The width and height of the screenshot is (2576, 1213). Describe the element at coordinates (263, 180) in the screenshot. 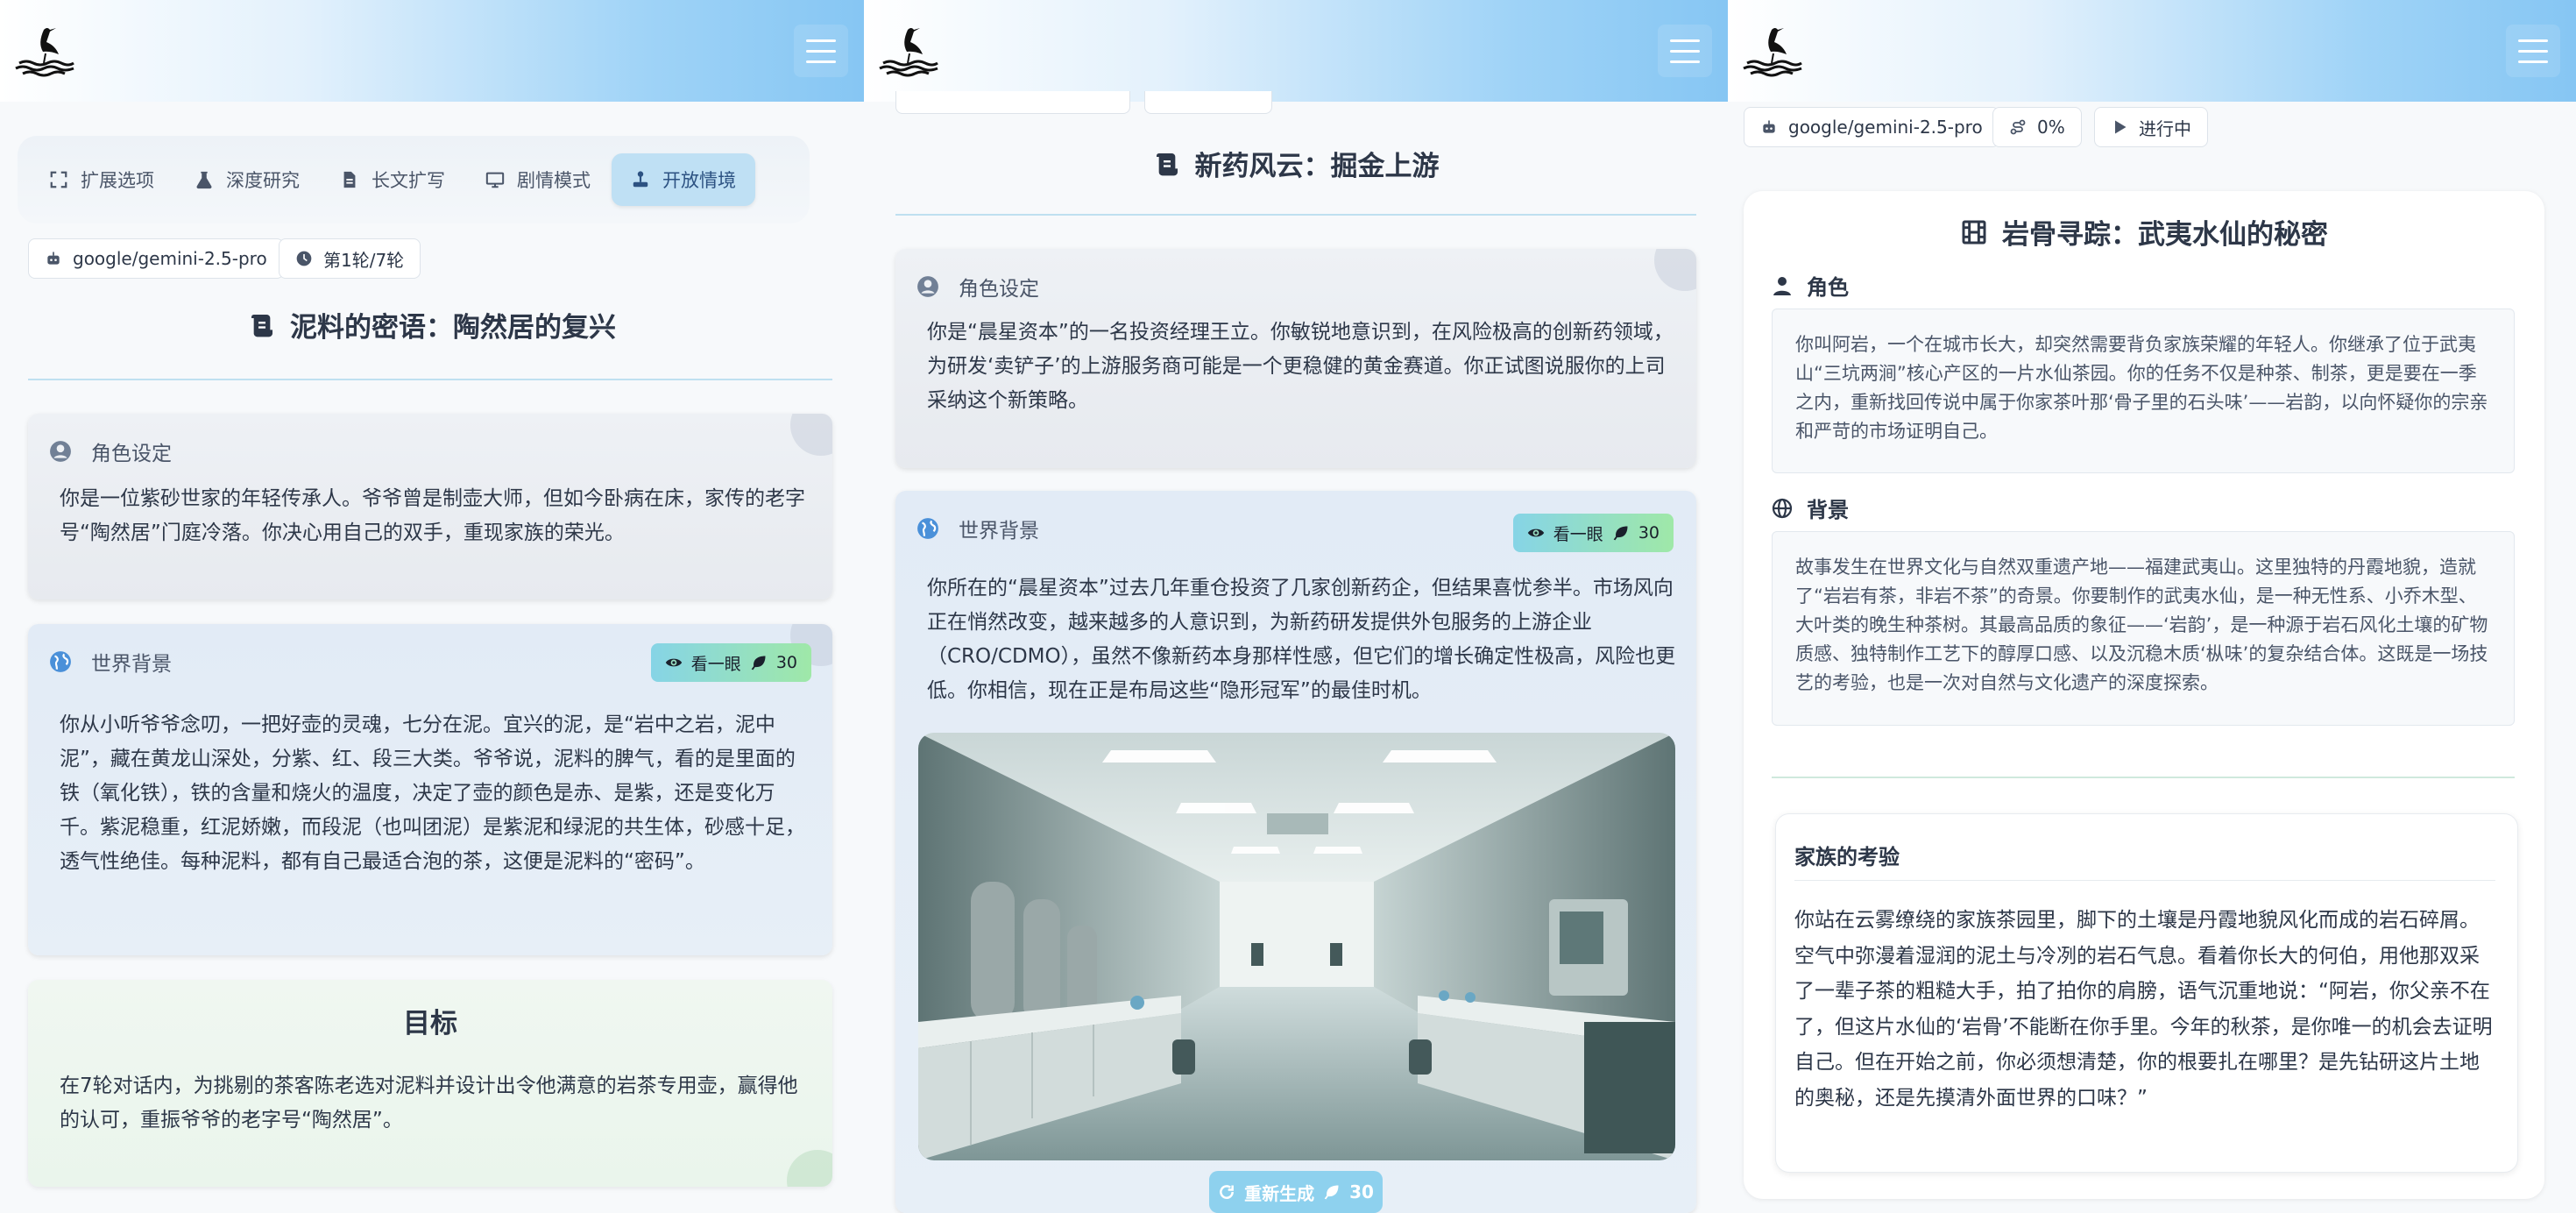

I see `tab-label: 深度研究` at that location.